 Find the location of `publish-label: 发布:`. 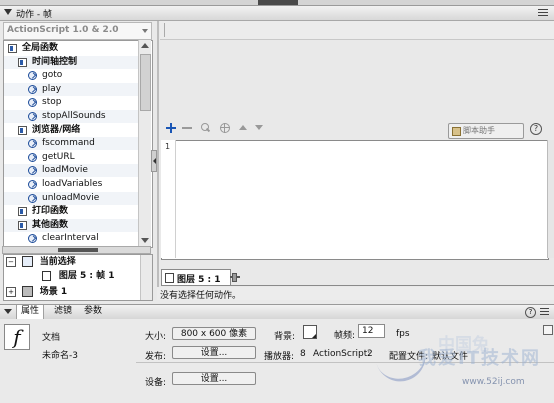

publish-label: 发布: is located at coordinates (156, 357).